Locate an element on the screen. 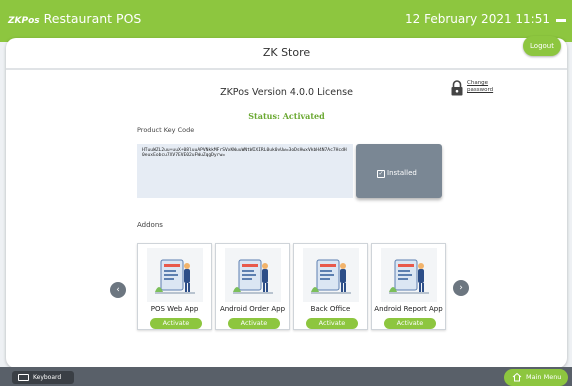 The height and width of the screenshot is (386, 572). addon-name: Android Order App is located at coordinates (252, 309).